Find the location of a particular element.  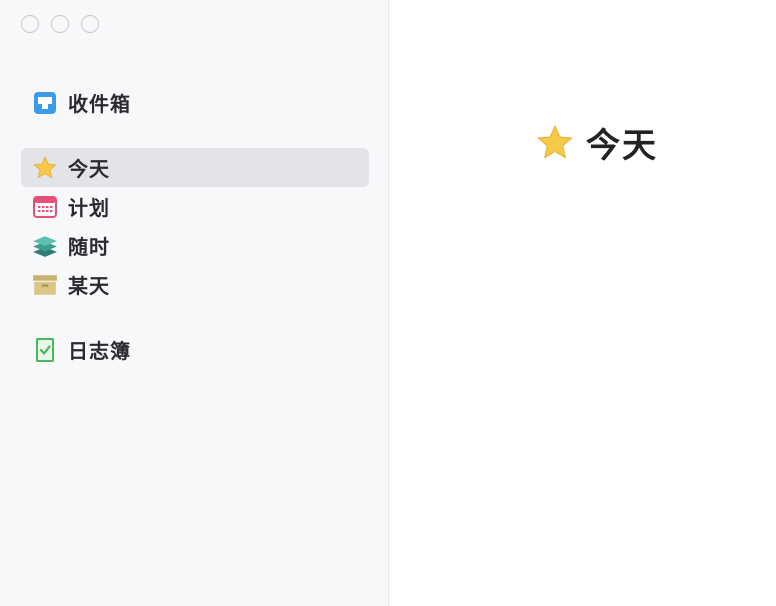

calendar-icon is located at coordinates (45, 207).